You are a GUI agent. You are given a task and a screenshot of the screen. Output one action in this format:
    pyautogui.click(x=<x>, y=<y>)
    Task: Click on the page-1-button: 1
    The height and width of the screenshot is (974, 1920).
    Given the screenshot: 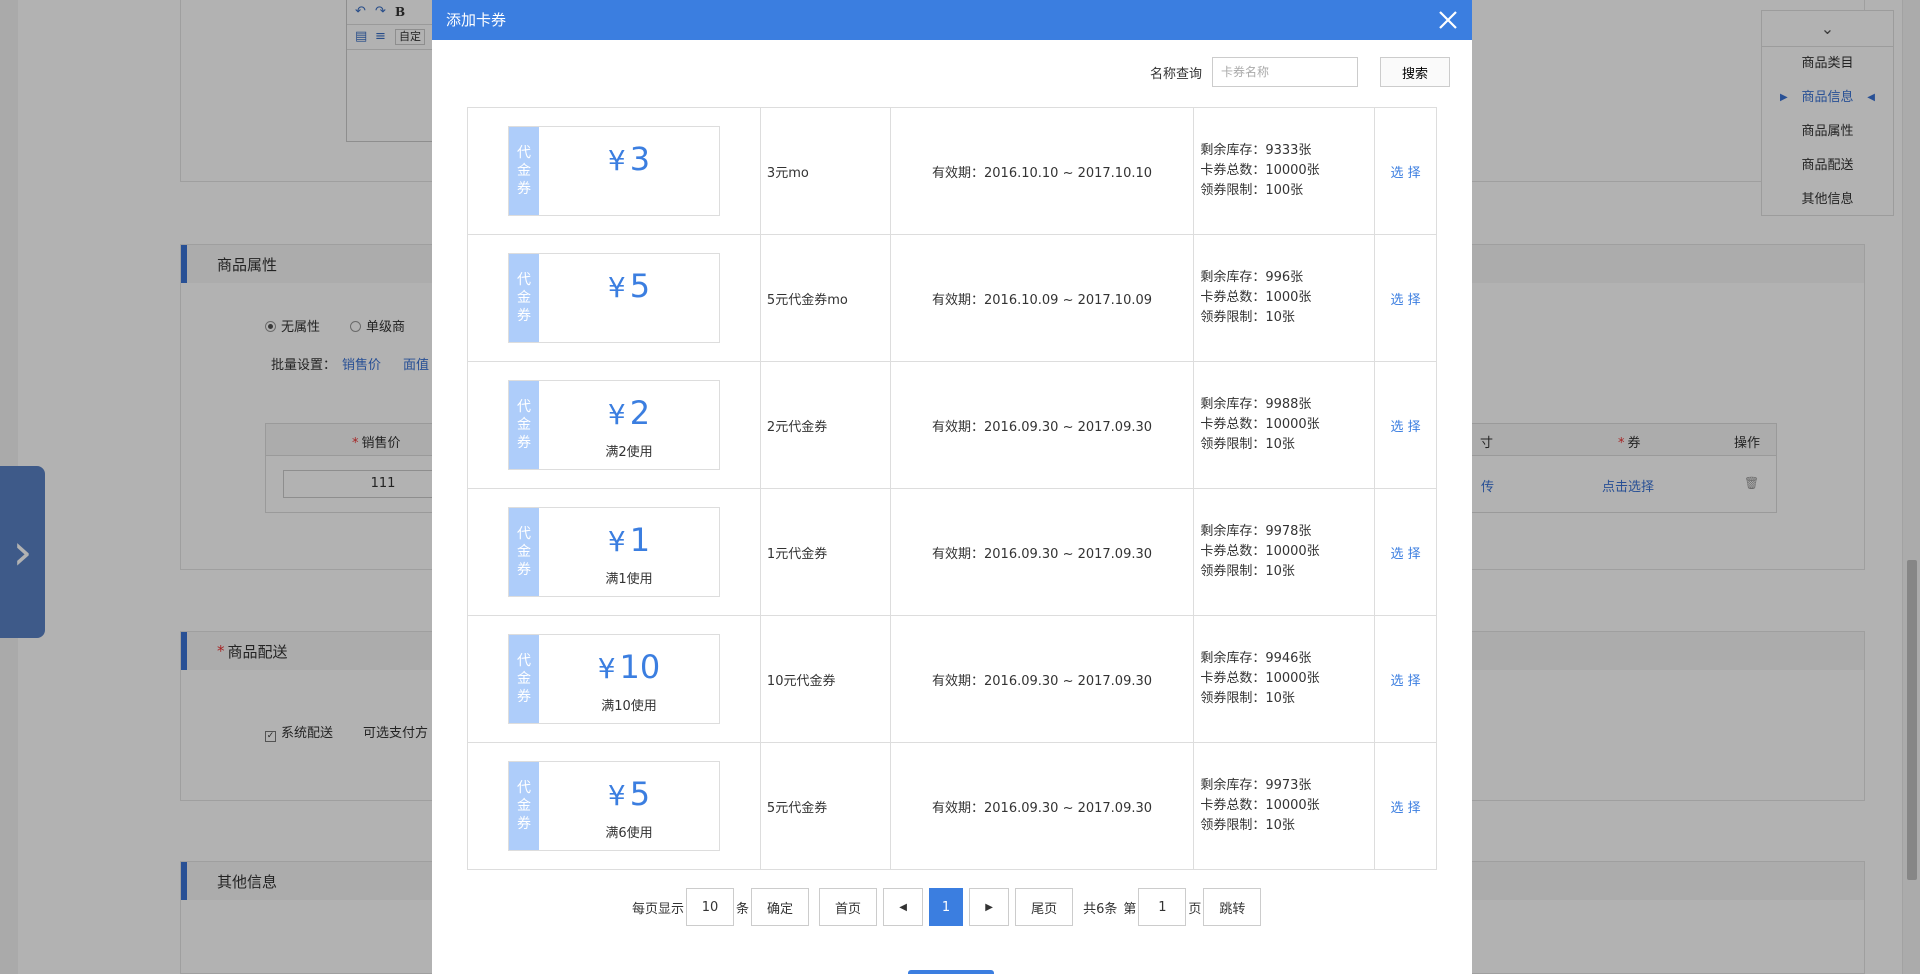 What is the action you would take?
    pyautogui.click(x=946, y=907)
    